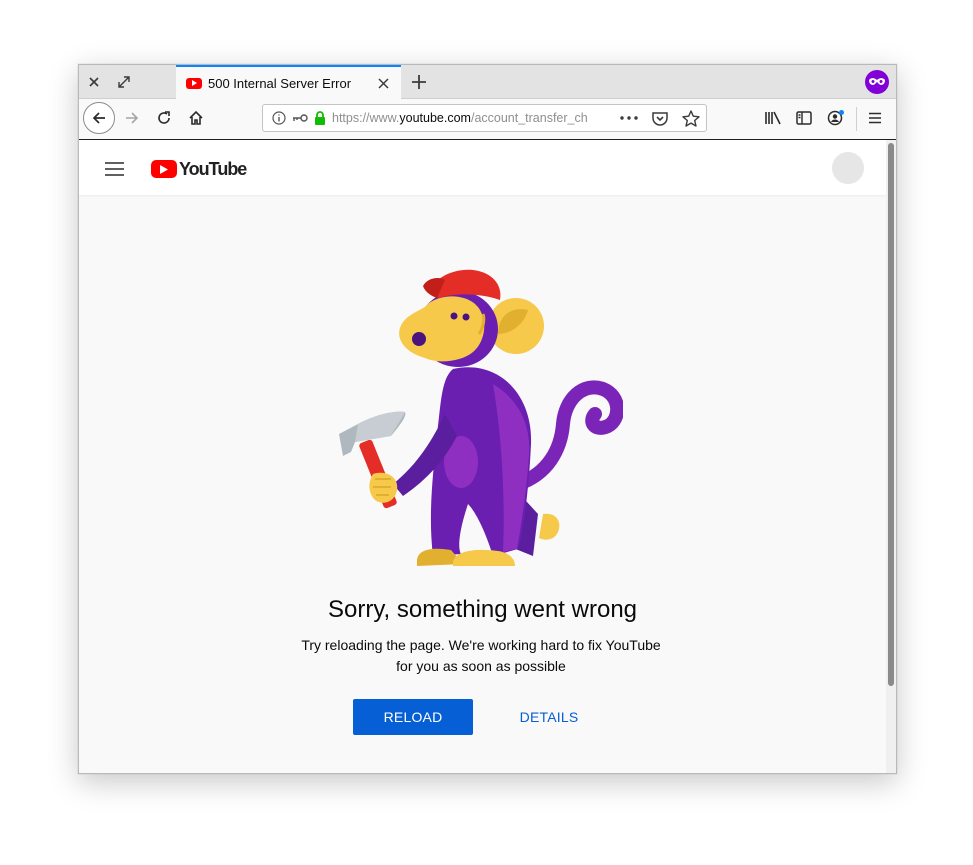  I want to click on info-icon, so click(279, 118).